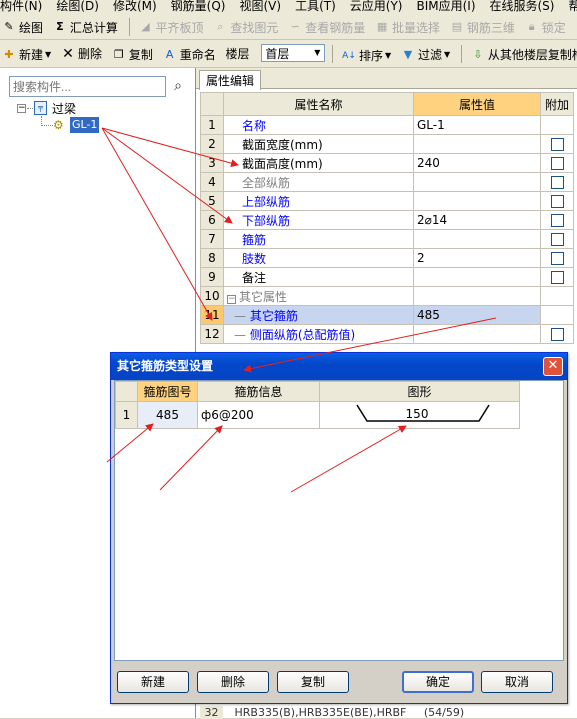  What do you see at coordinates (82, 54) in the screenshot?
I see `delete-component-button: ✕ 删除` at bounding box center [82, 54].